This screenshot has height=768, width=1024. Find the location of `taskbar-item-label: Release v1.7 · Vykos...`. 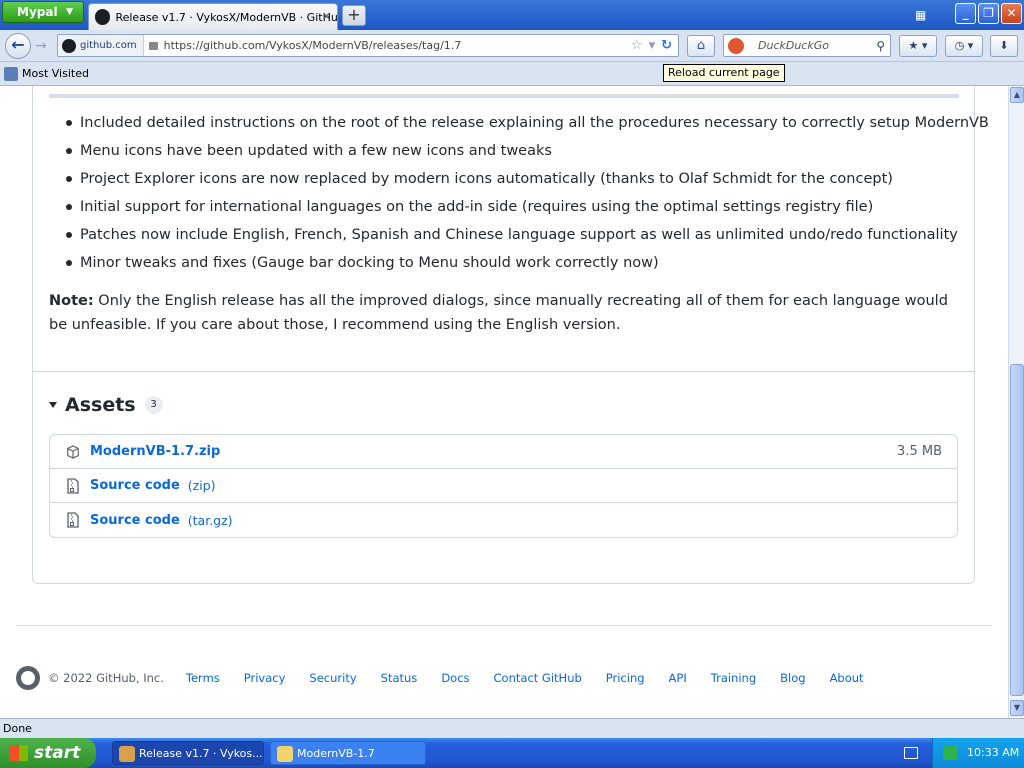

taskbar-item-label: Release v1.7 · Vykos... is located at coordinates (201, 753).